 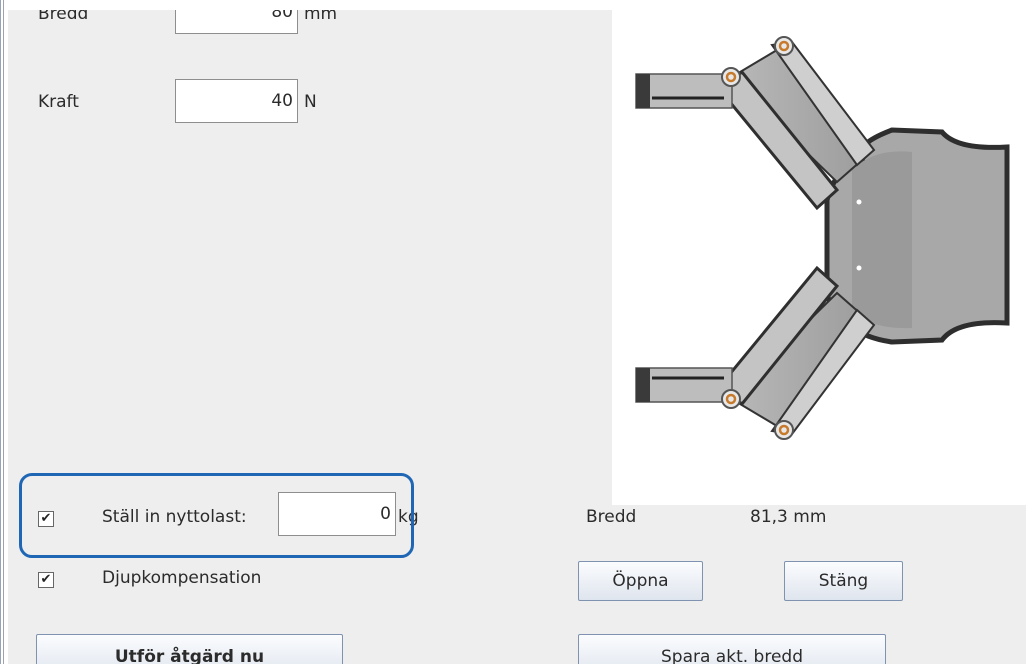 What do you see at coordinates (2, 332) in the screenshot?
I see `left-border` at bounding box center [2, 332].